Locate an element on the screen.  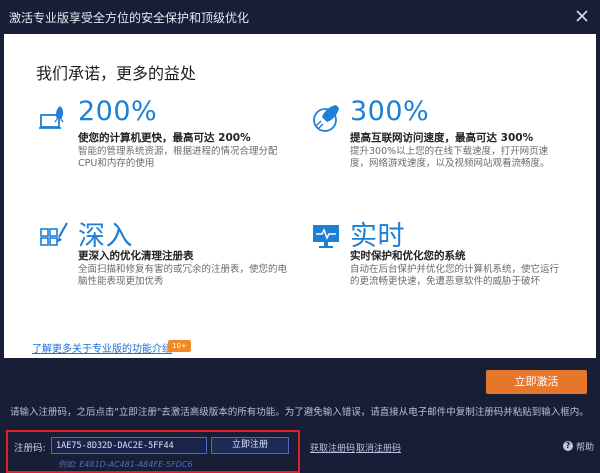
get-code-link: 获取注册码 is located at coordinates (332, 447).